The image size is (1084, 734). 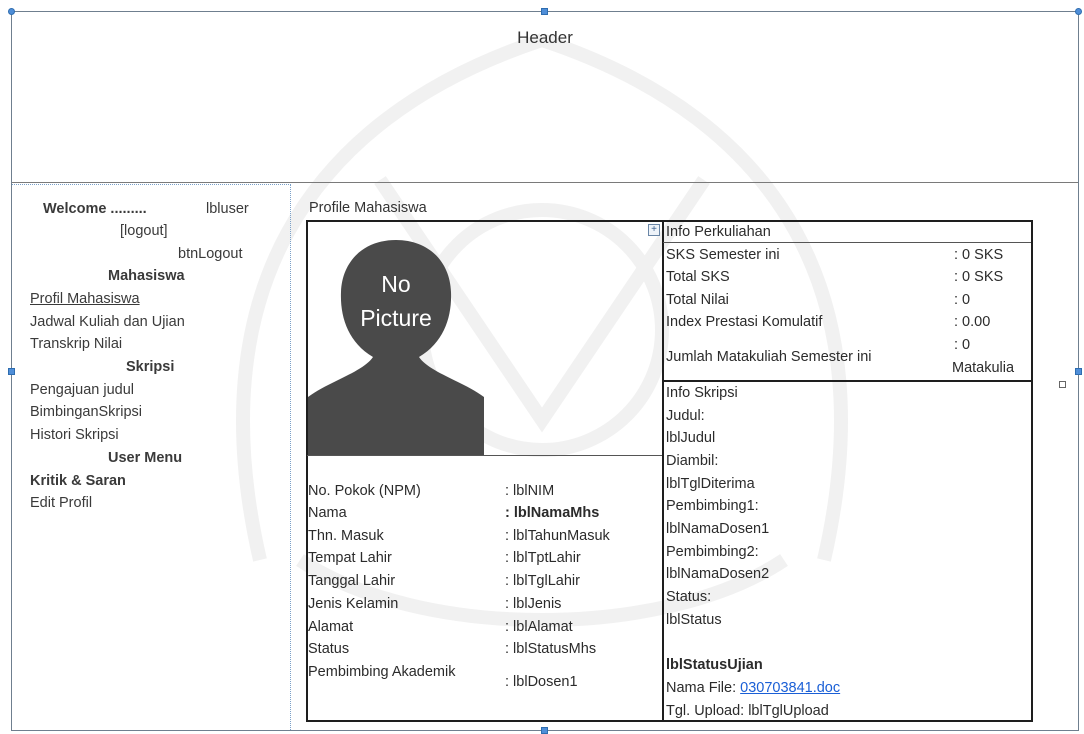 What do you see at coordinates (669, 721) in the screenshot?
I see `table-border-bottom` at bounding box center [669, 721].